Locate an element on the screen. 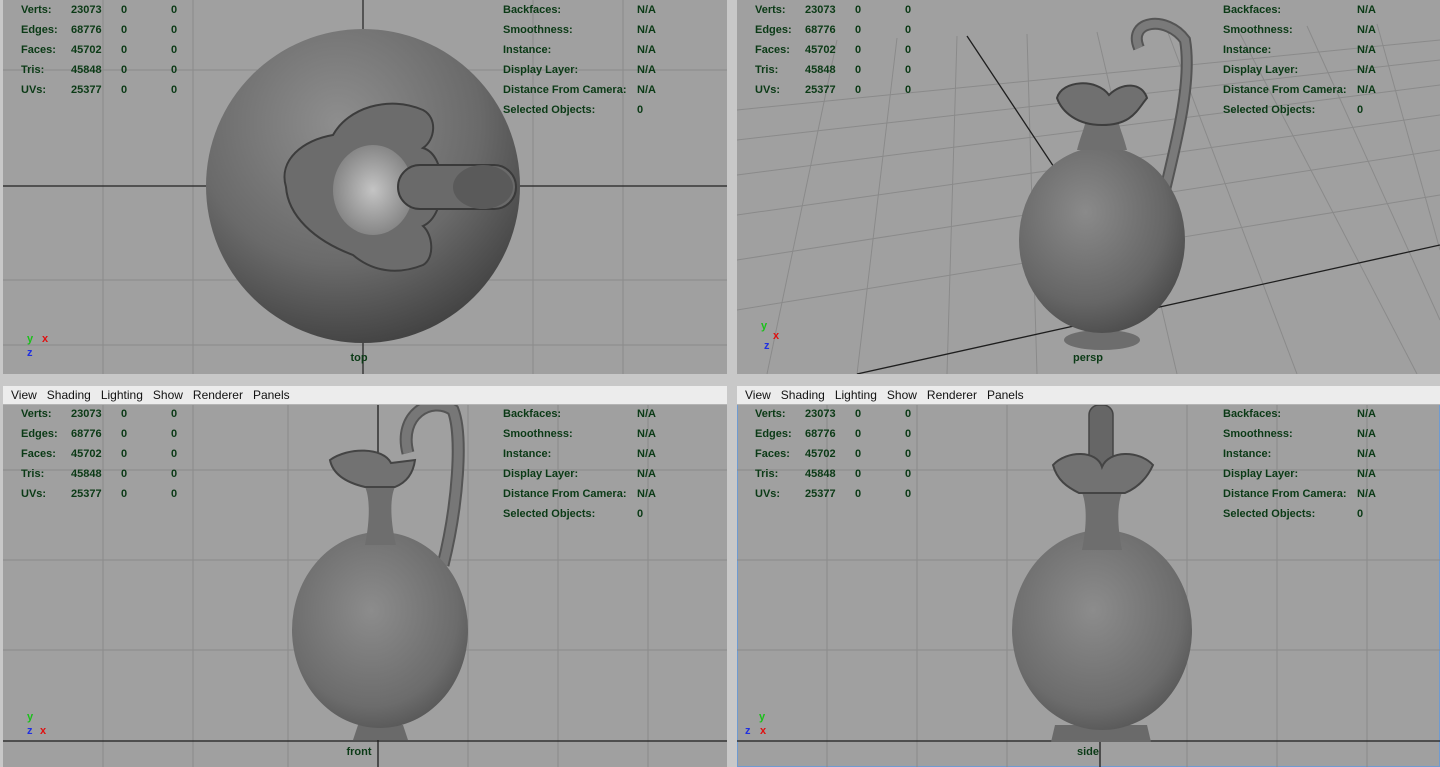 This screenshot has height=767, width=1440. camera-label-top: top is located at coordinates (359, 358).